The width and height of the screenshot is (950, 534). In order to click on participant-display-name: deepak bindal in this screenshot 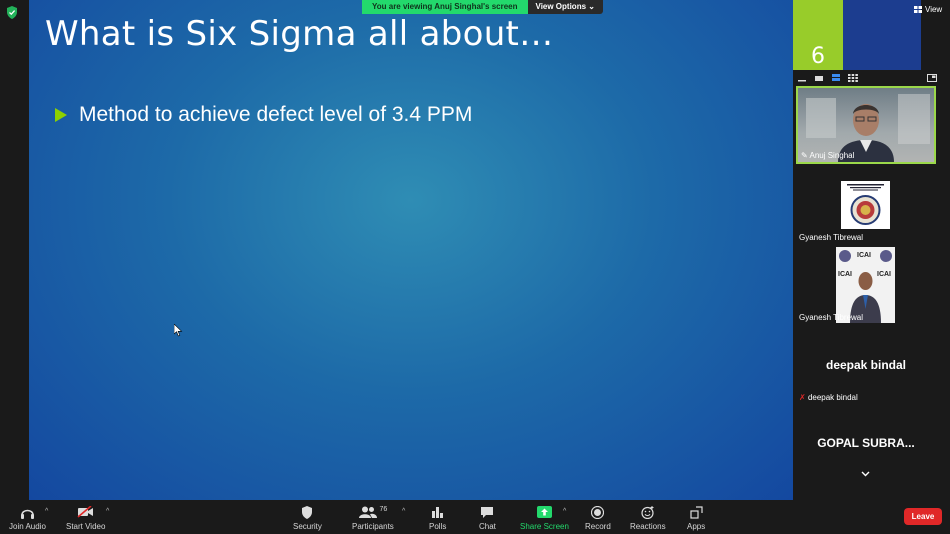, I will do `click(866, 365)`.